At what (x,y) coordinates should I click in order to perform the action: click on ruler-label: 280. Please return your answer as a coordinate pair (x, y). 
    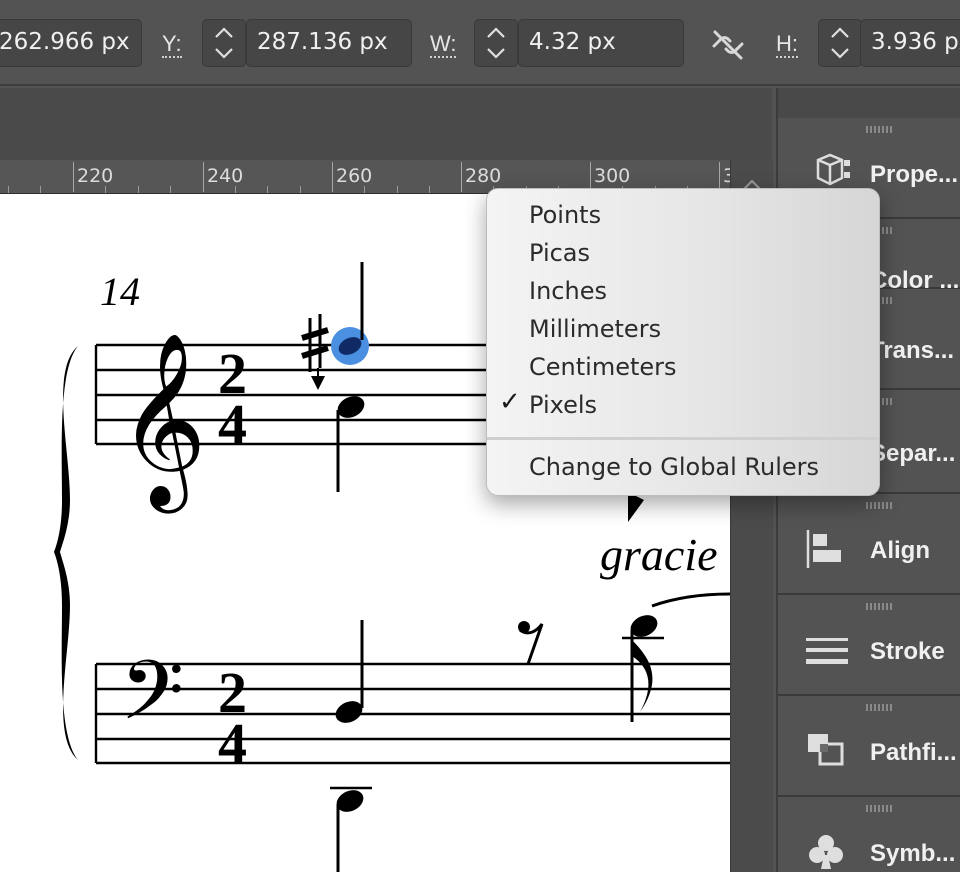
    Looking at the image, I should click on (483, 176).